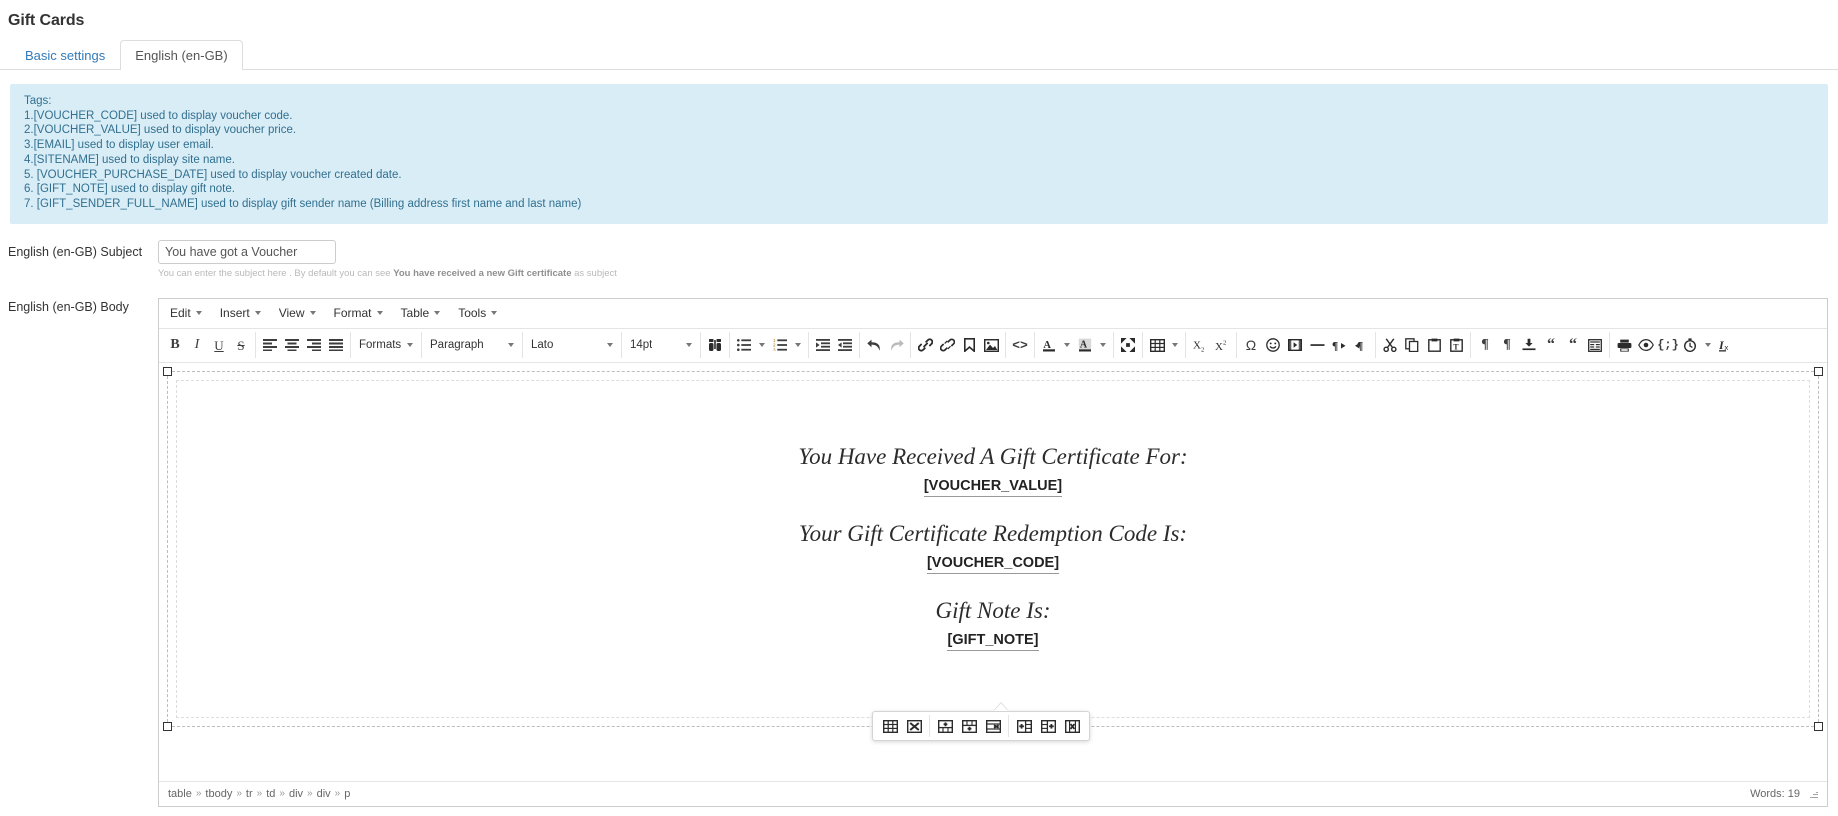 Image resolution: width=1838 pixels, height=816 pixels. Describe the element at coordinates (1317, 345) in the screenshot. I see `horizontal-rule-icon` at that location.